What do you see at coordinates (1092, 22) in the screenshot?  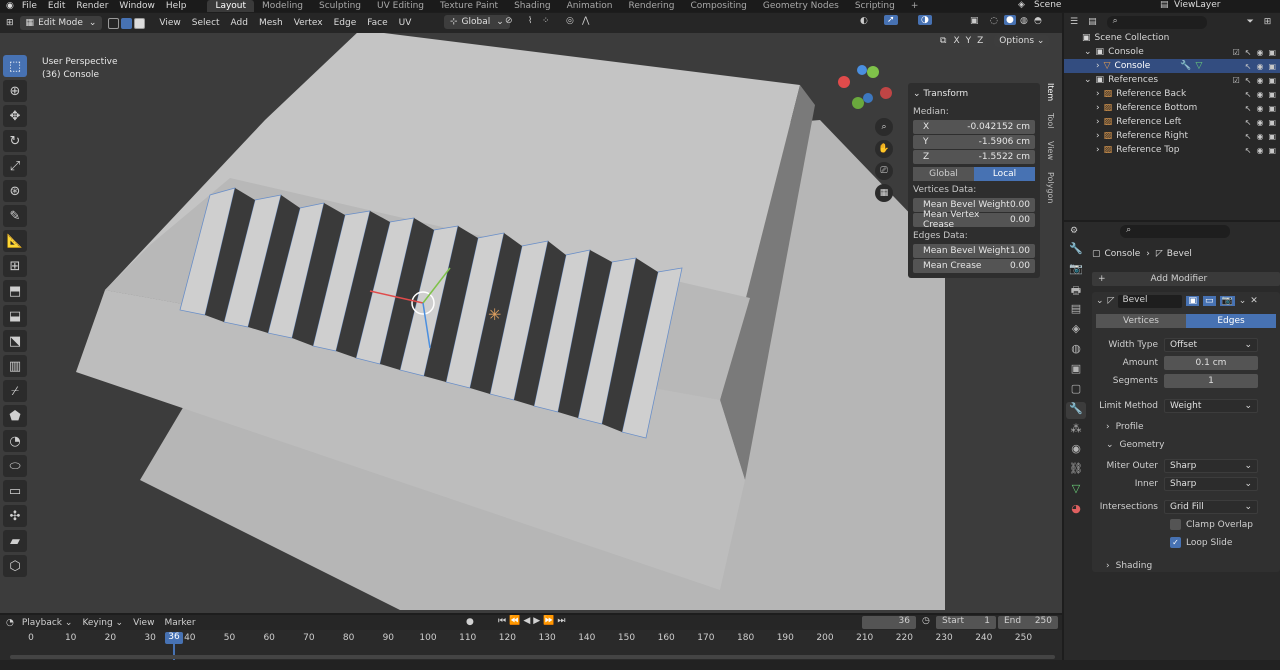 I see `display-mode-icon: ▤` at bounding box center [1092, 22].